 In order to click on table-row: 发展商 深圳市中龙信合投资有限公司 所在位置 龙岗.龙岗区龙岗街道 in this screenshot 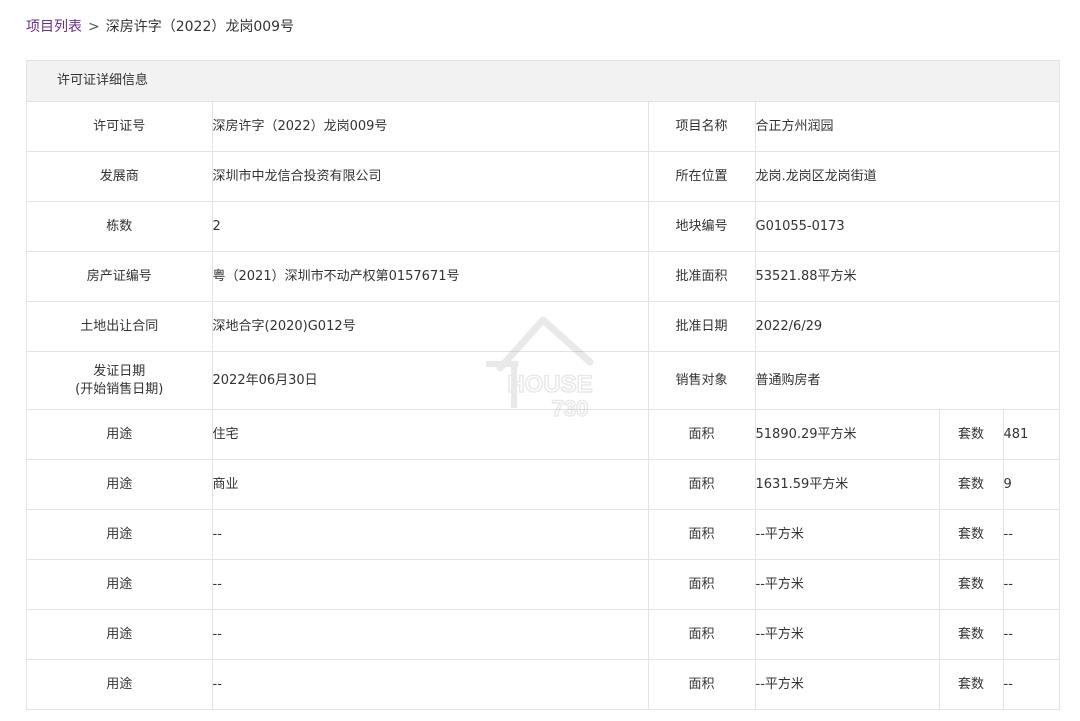, I will do `click(543, 176)`.